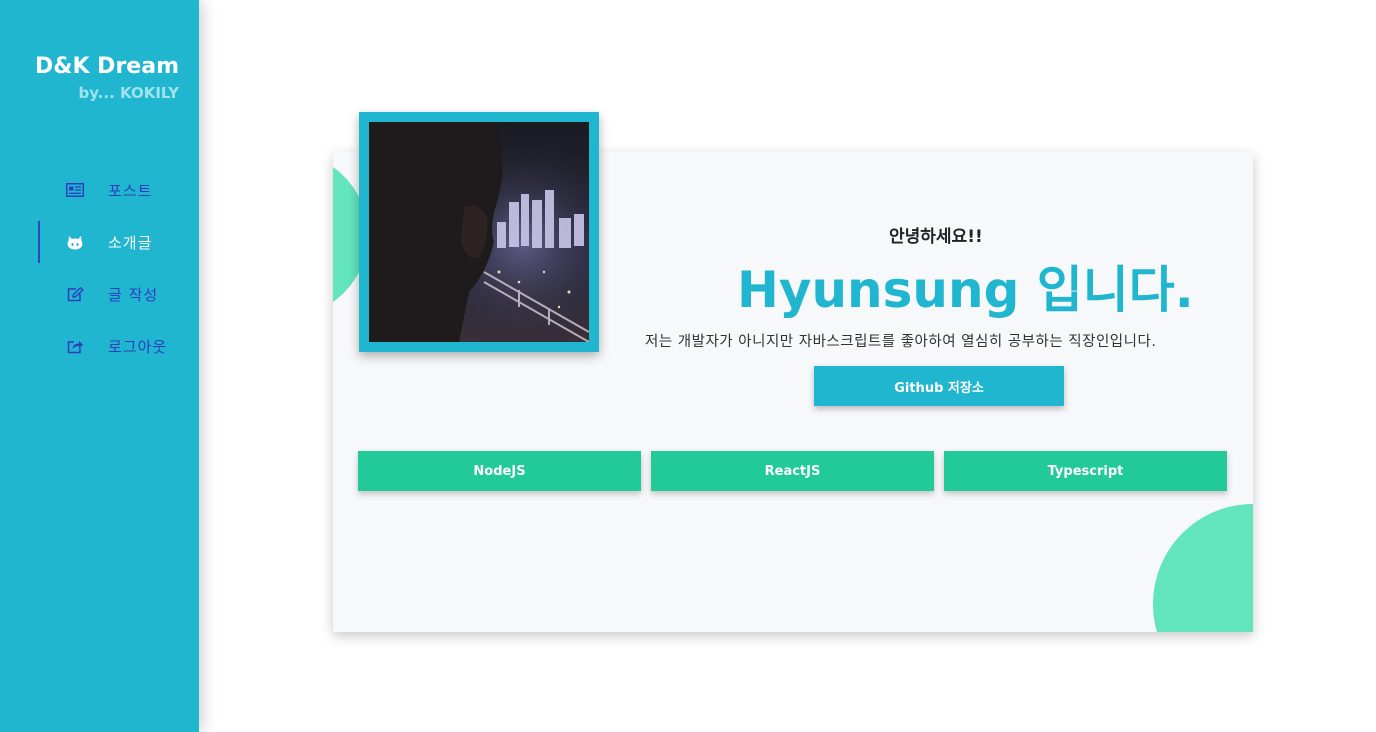 The width and height of the screenshot is (1376, 732). Describe the element at coordinates (1203, 568) in the screenshot. I see `decorative-blob-right` at that location.